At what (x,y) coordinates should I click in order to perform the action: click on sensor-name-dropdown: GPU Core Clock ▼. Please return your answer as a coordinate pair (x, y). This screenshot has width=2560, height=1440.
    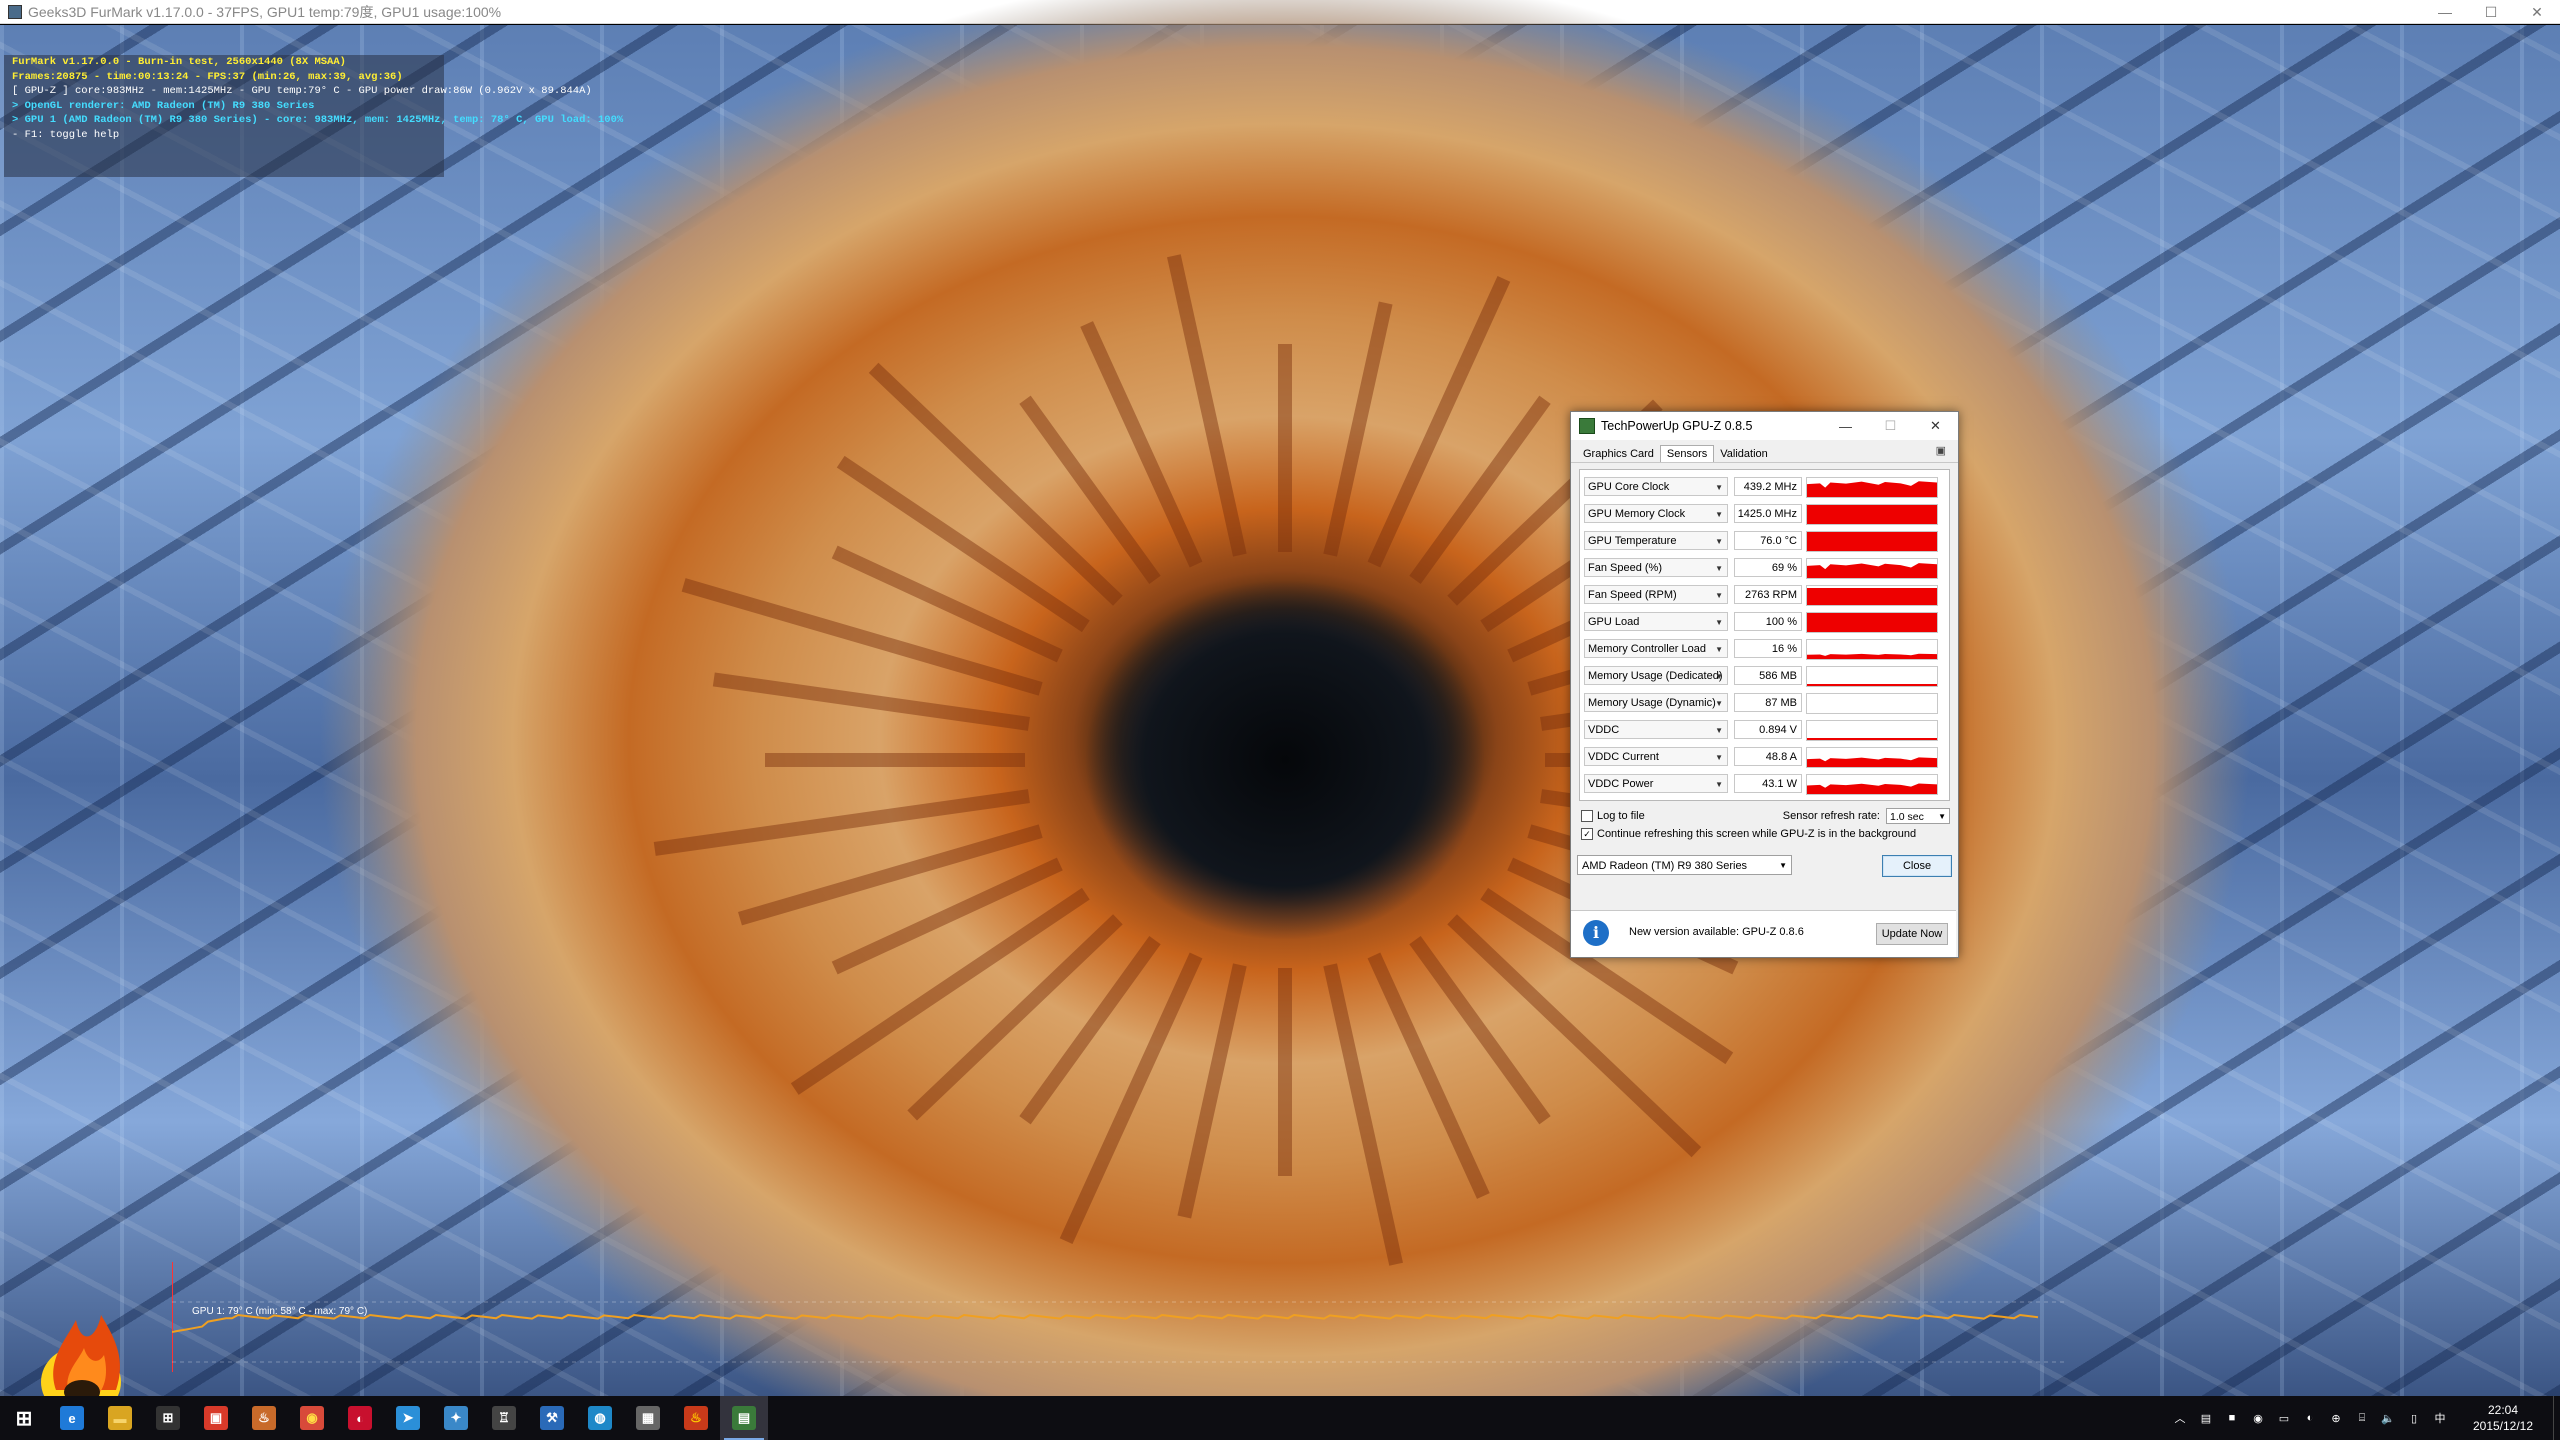
    Looking at the image, I should click on (1656, 486).